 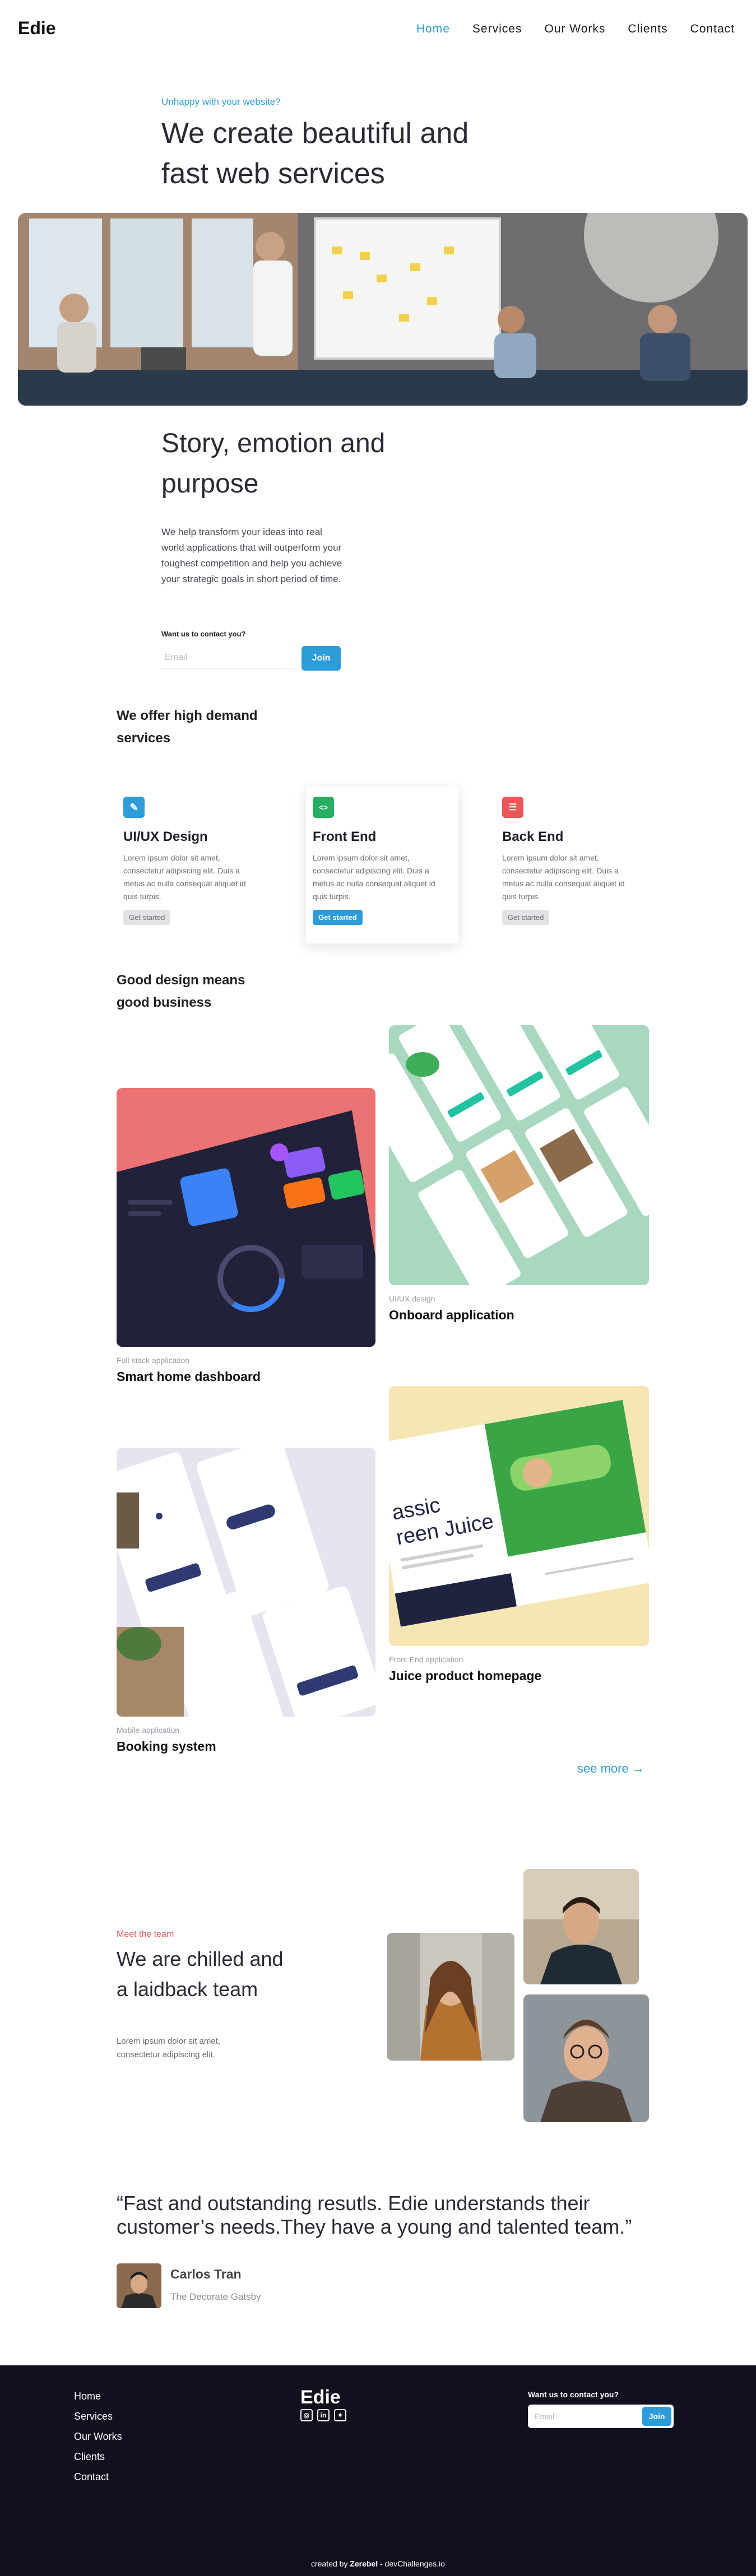 I want to click on credit-suffix: - devChallenges.io, so click(x=412, y=2563).